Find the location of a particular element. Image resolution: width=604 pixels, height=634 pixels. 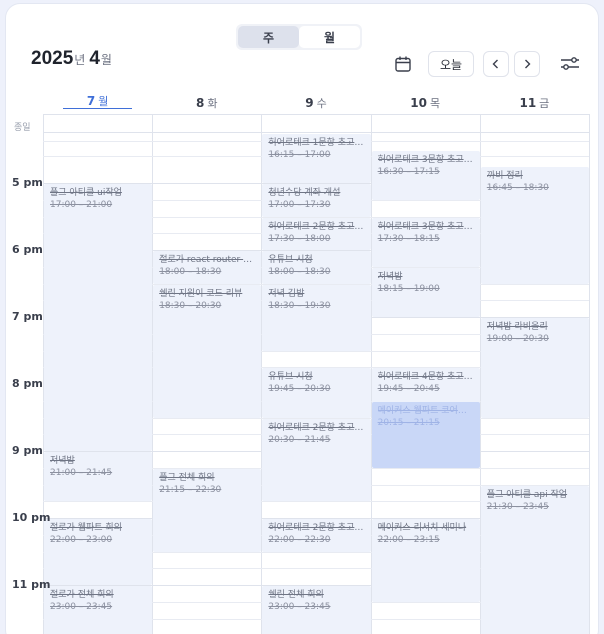

event-block: 플그 아티클 api 작업 21:30 – 23:45 is located at coordinates (534, 559).